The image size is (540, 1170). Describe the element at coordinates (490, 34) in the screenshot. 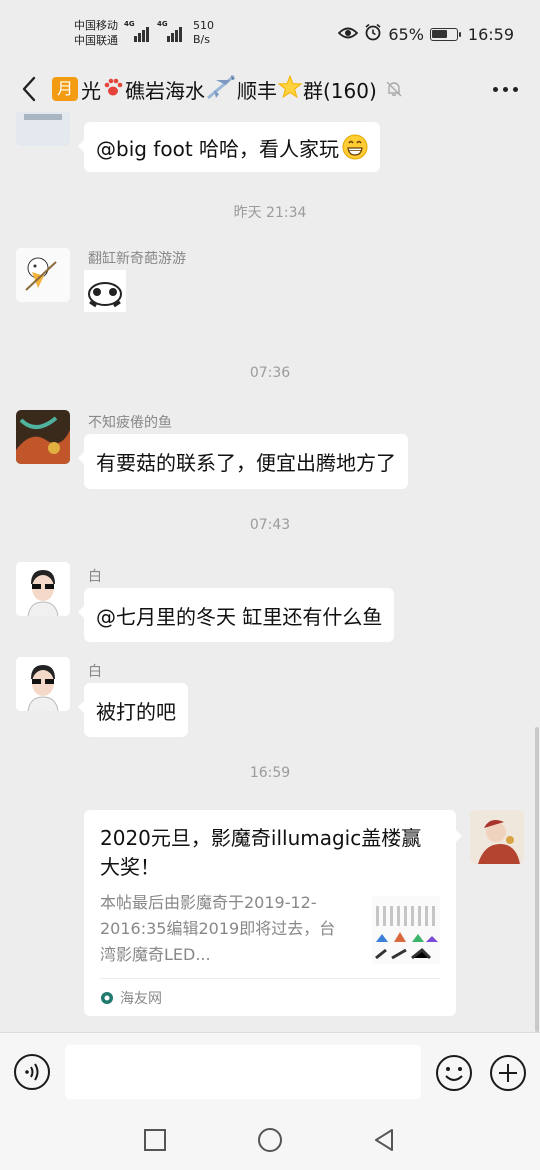

I see `clock: 16:59` at that location.